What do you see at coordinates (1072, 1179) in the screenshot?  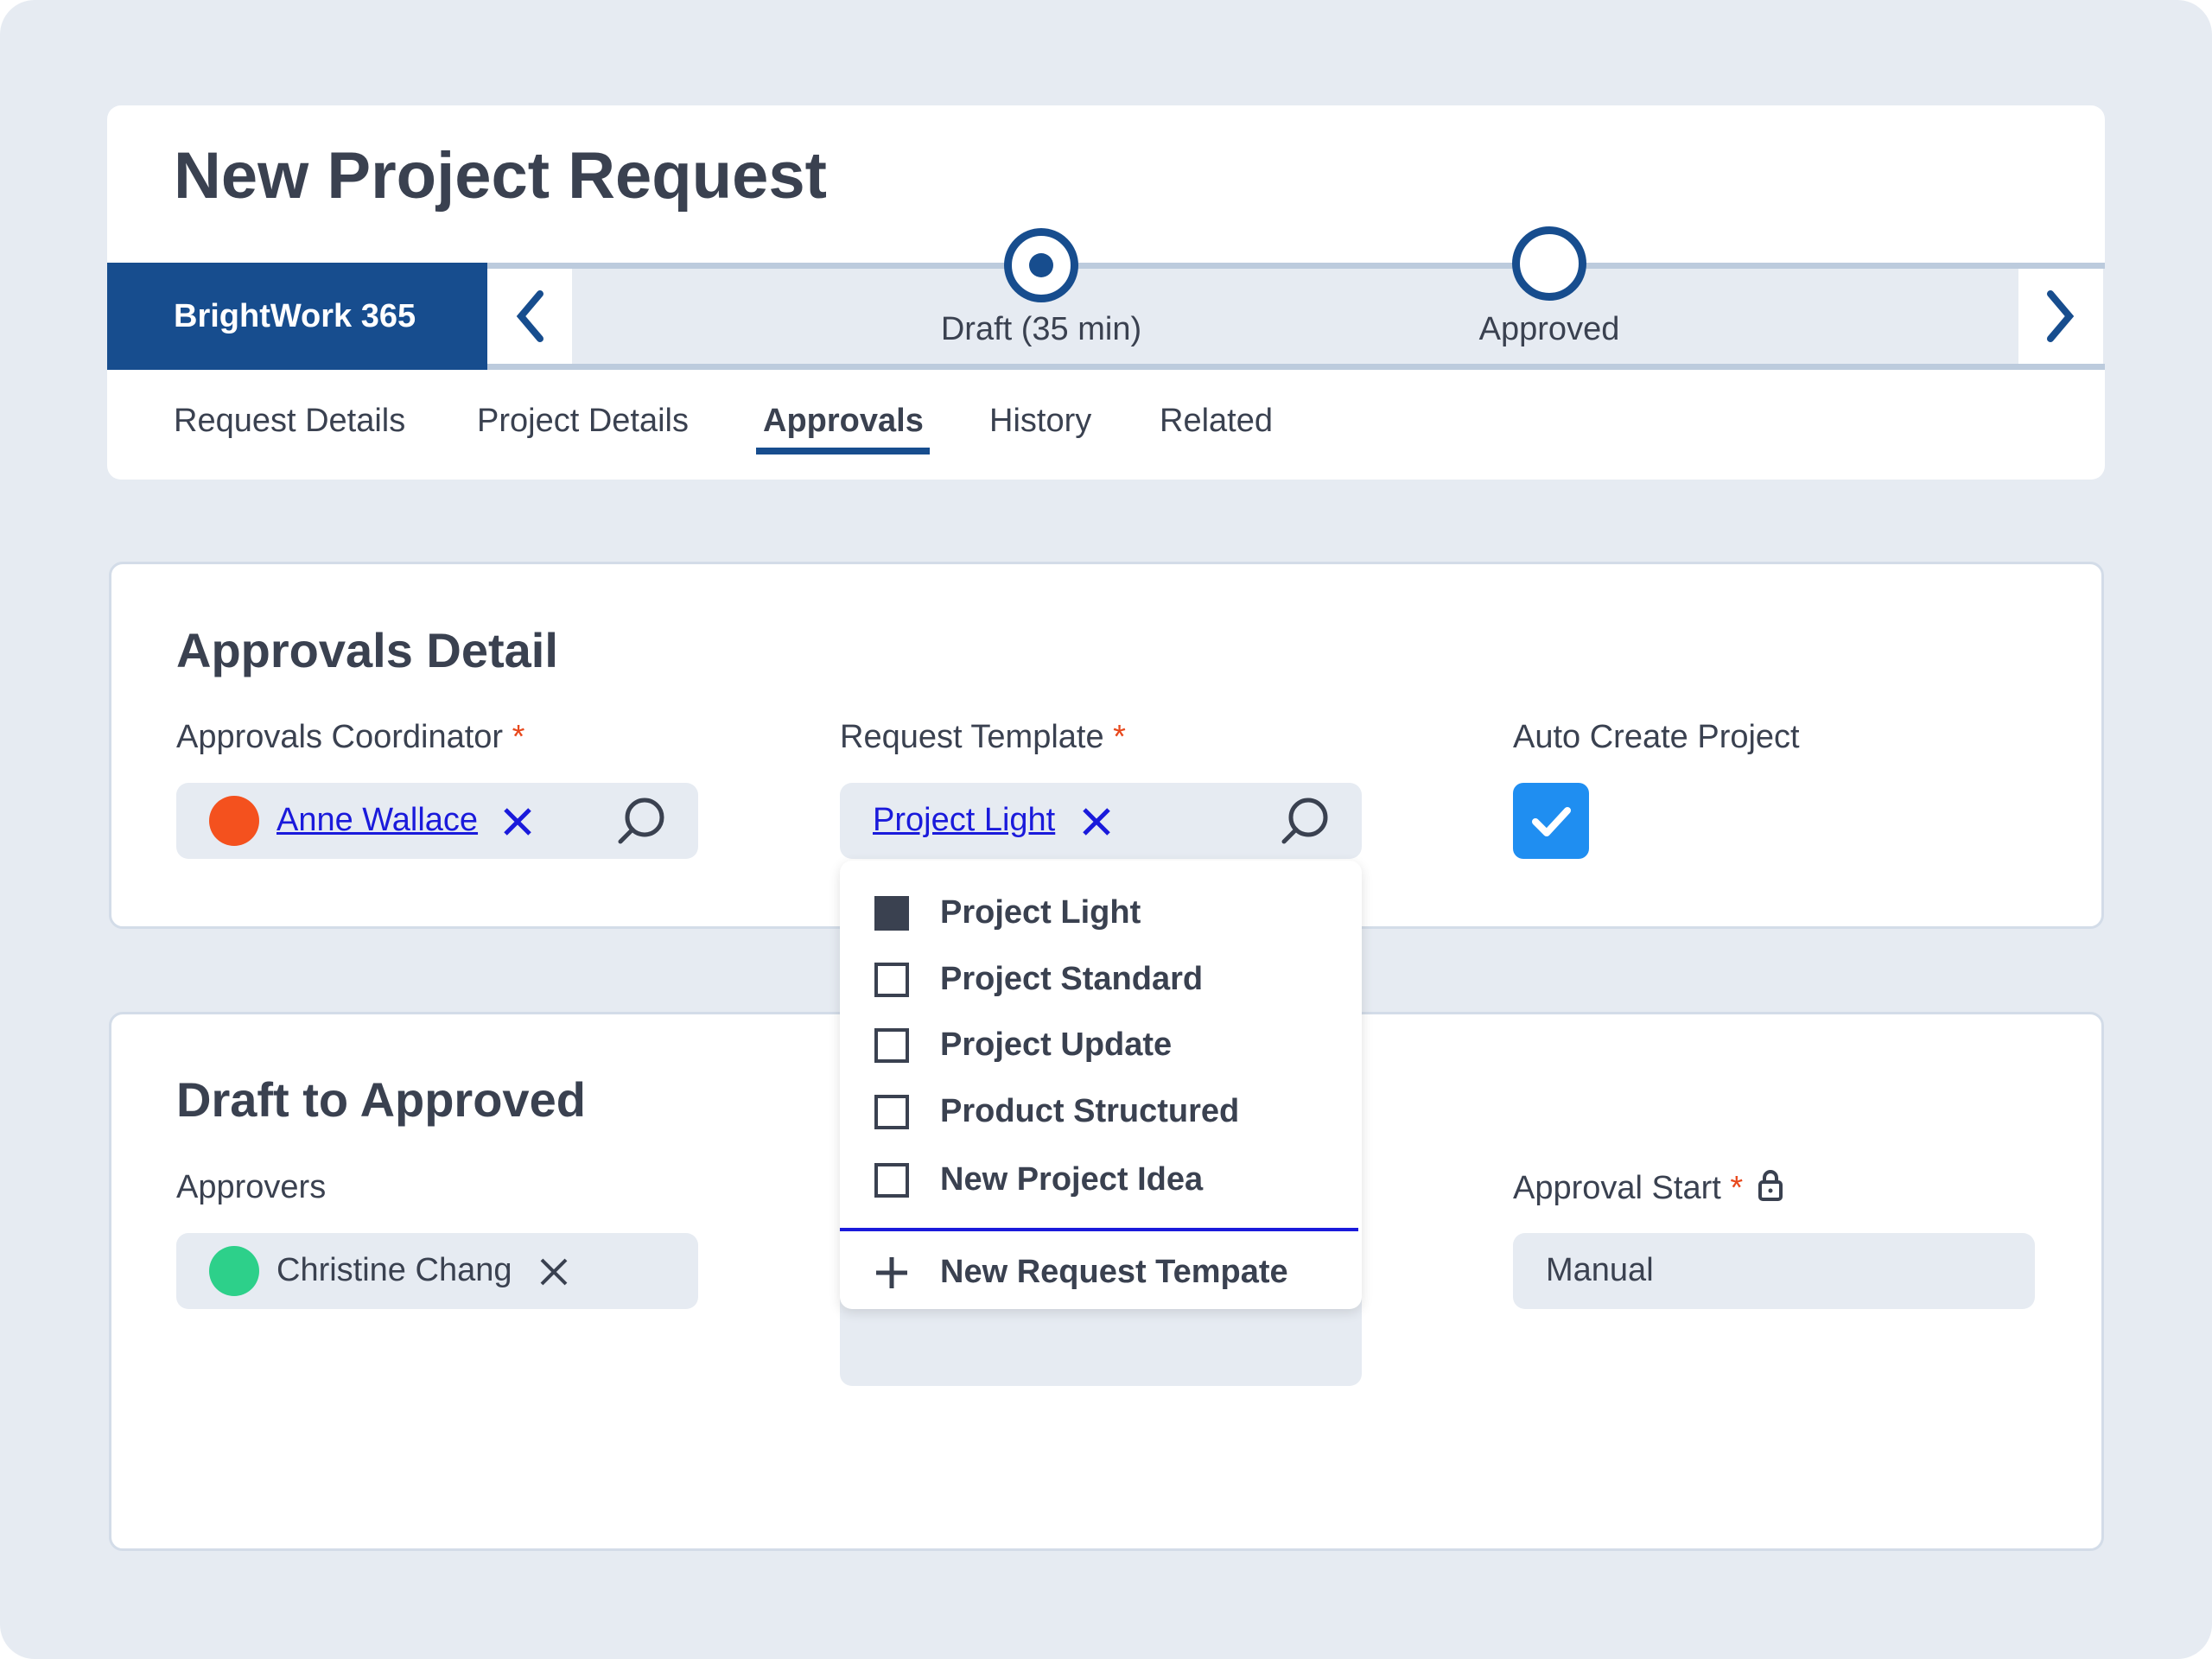 I see `option-label: New Project Idea` at bounding box center [1072, 1179].